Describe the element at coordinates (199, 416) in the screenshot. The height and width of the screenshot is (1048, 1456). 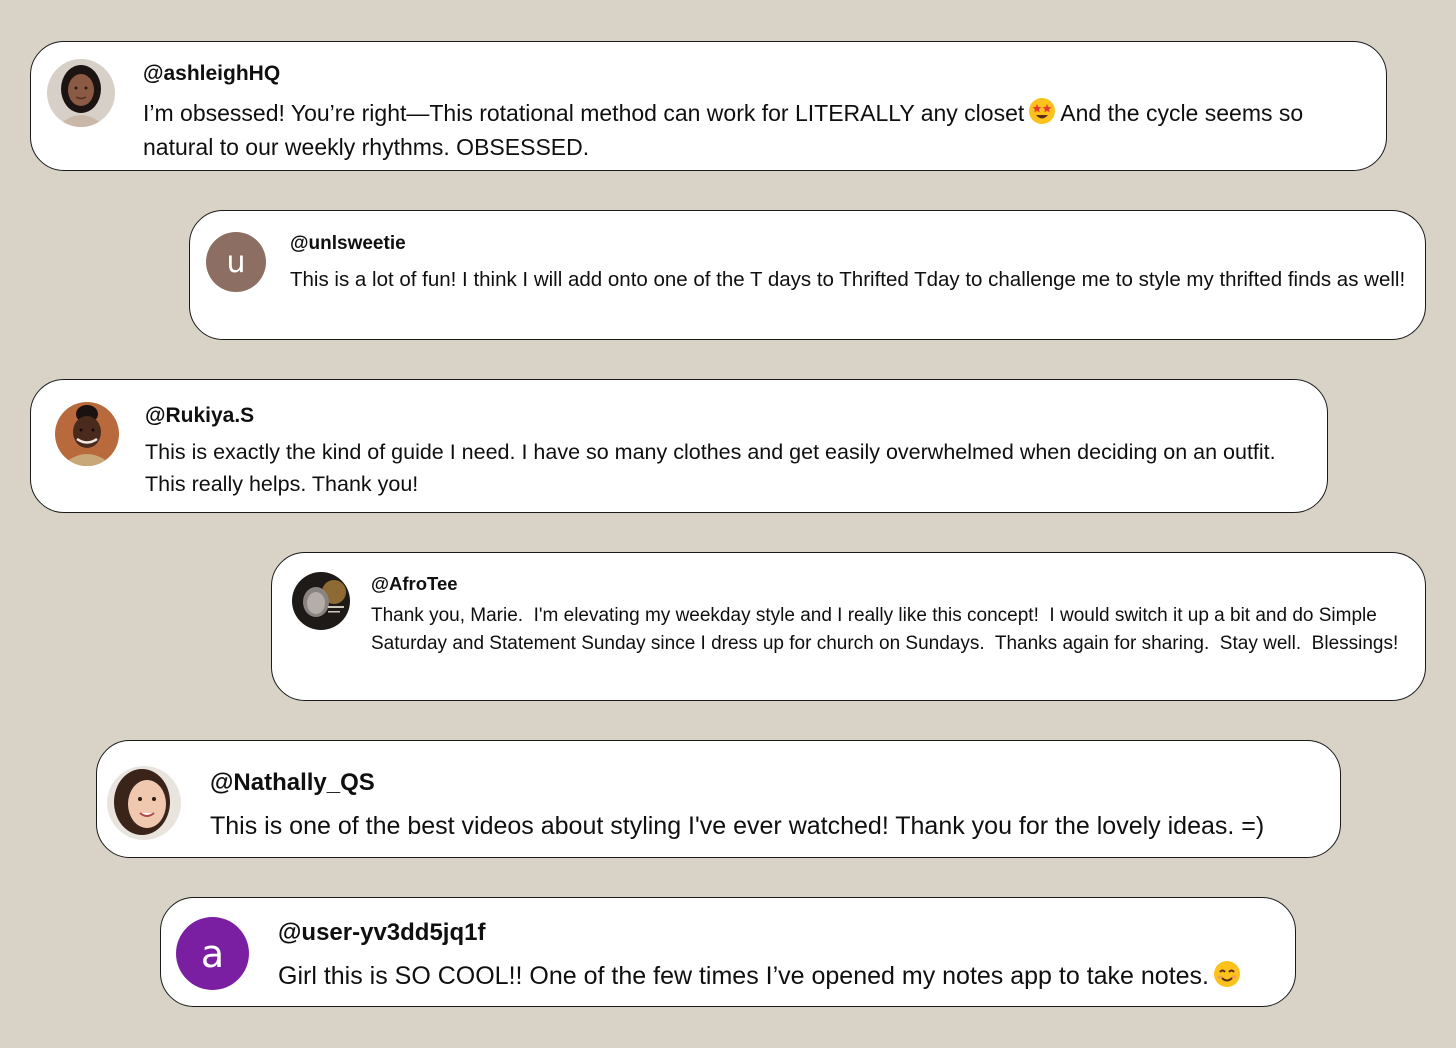
I see `comment-author-handle: @Rukiya.S` at that location.